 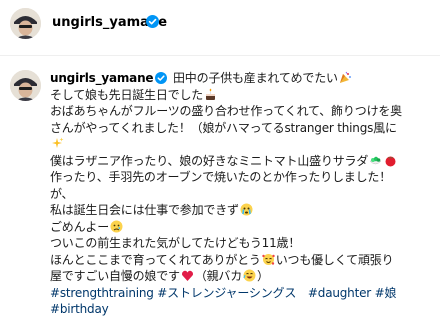 I want to click on caption-line: ほんとここまで育ってくれてありがとう いつも優しくて頑張り, so click(x=242, y=260).